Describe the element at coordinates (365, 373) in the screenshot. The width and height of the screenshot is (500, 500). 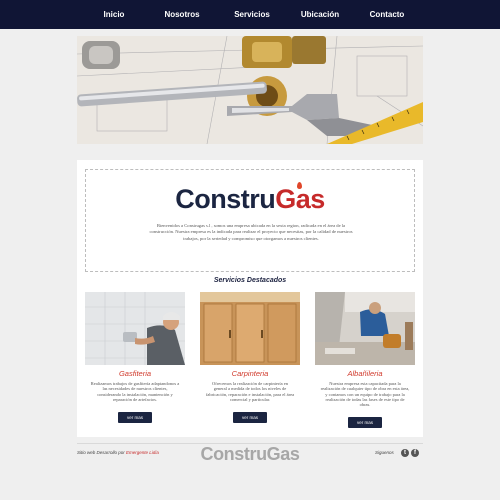
I see `card-title: Albañileria` at that location.